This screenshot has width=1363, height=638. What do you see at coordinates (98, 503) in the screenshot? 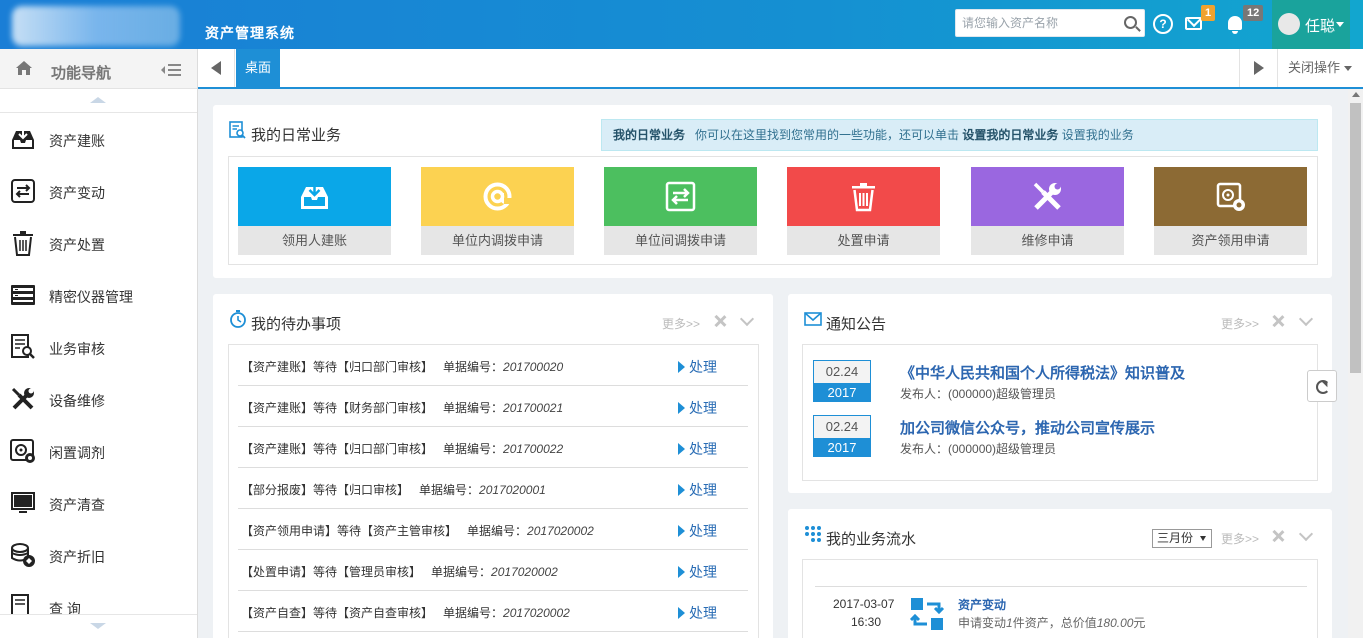
I see `sidebar-item-asset-inventory: 资产清查` at bounding box center [98, 503].